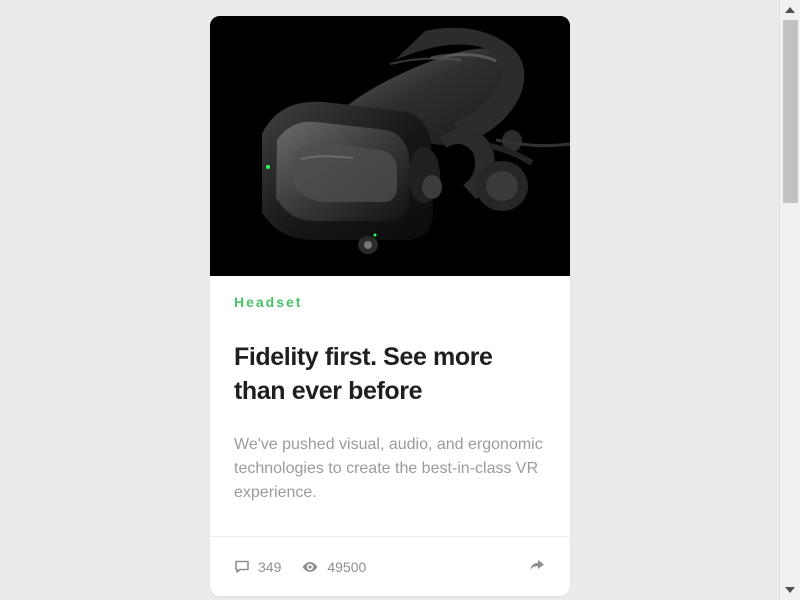 This screenshot has height=600, width=800. Describe the element at coordinates (789, 300) in the screenshot. I see `vertical-scrollbar` at that location.